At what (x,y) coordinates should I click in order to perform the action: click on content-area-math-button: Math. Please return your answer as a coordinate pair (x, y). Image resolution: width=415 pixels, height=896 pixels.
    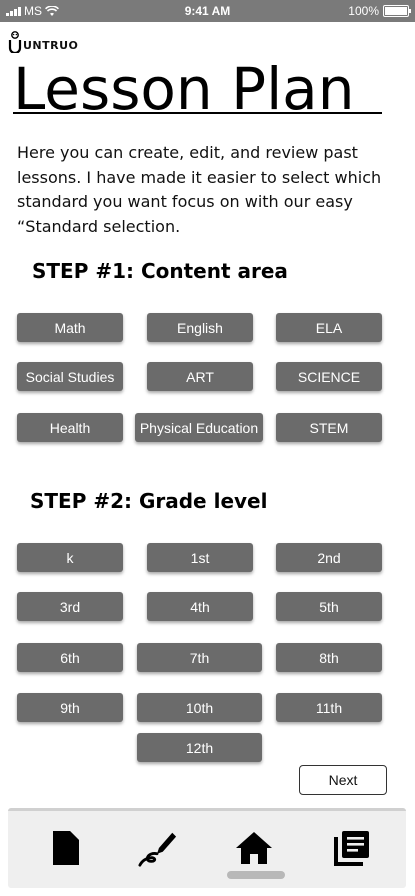
    Looking at the image, I should click on (70, 327).